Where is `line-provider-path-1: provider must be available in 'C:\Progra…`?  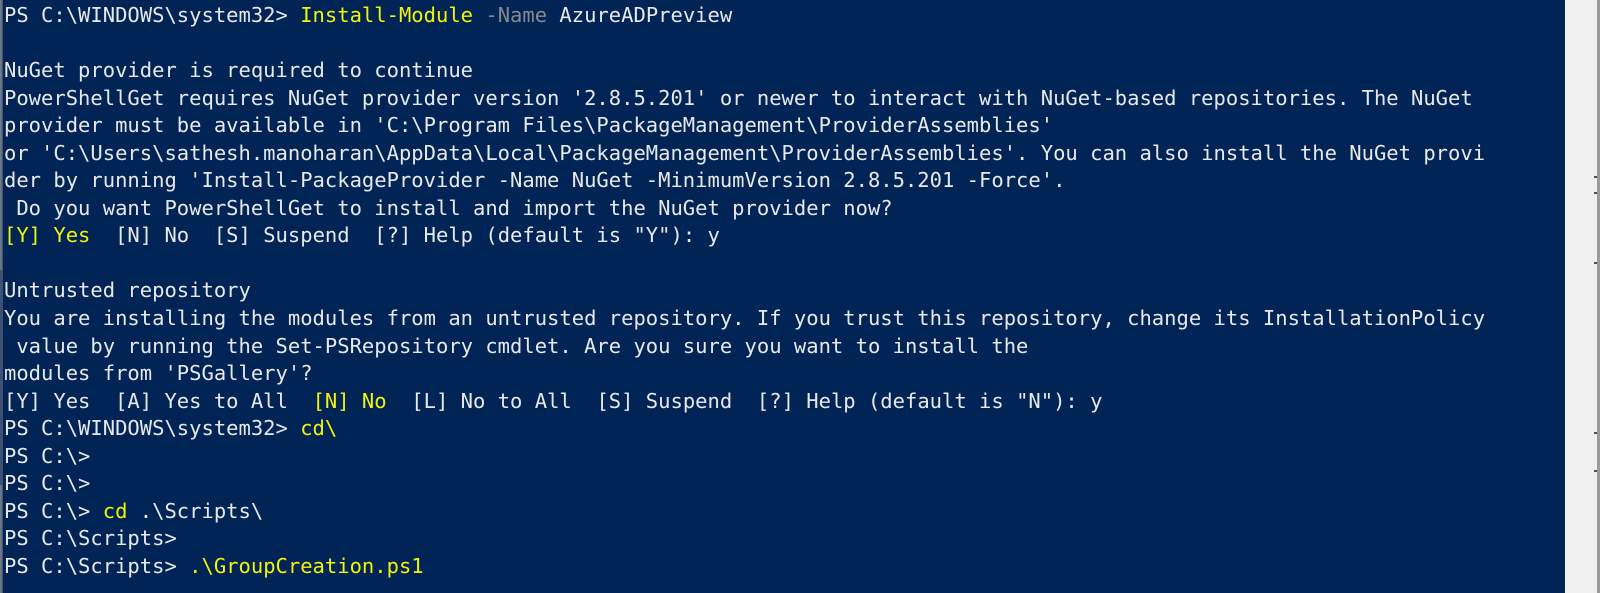
line-provider-path-1: provider must be available in 'C:\Progra… is located at coordinates (784, 126).